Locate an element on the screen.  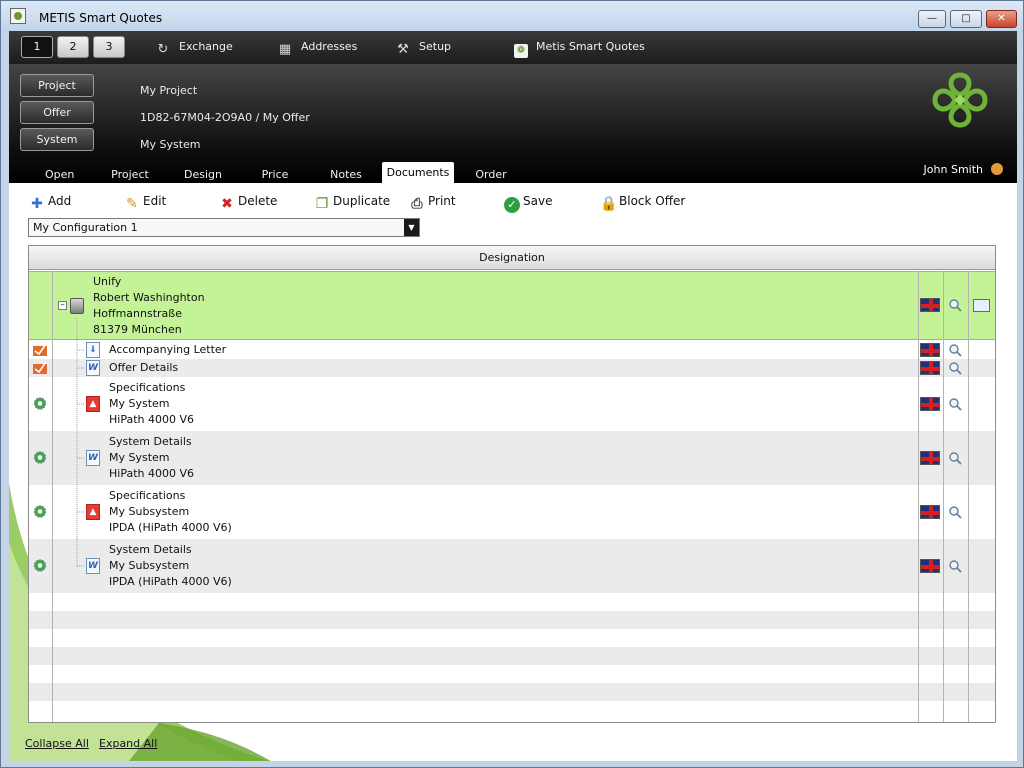
letter-document-icon: ⇓ is located at coordinates (93, 350).